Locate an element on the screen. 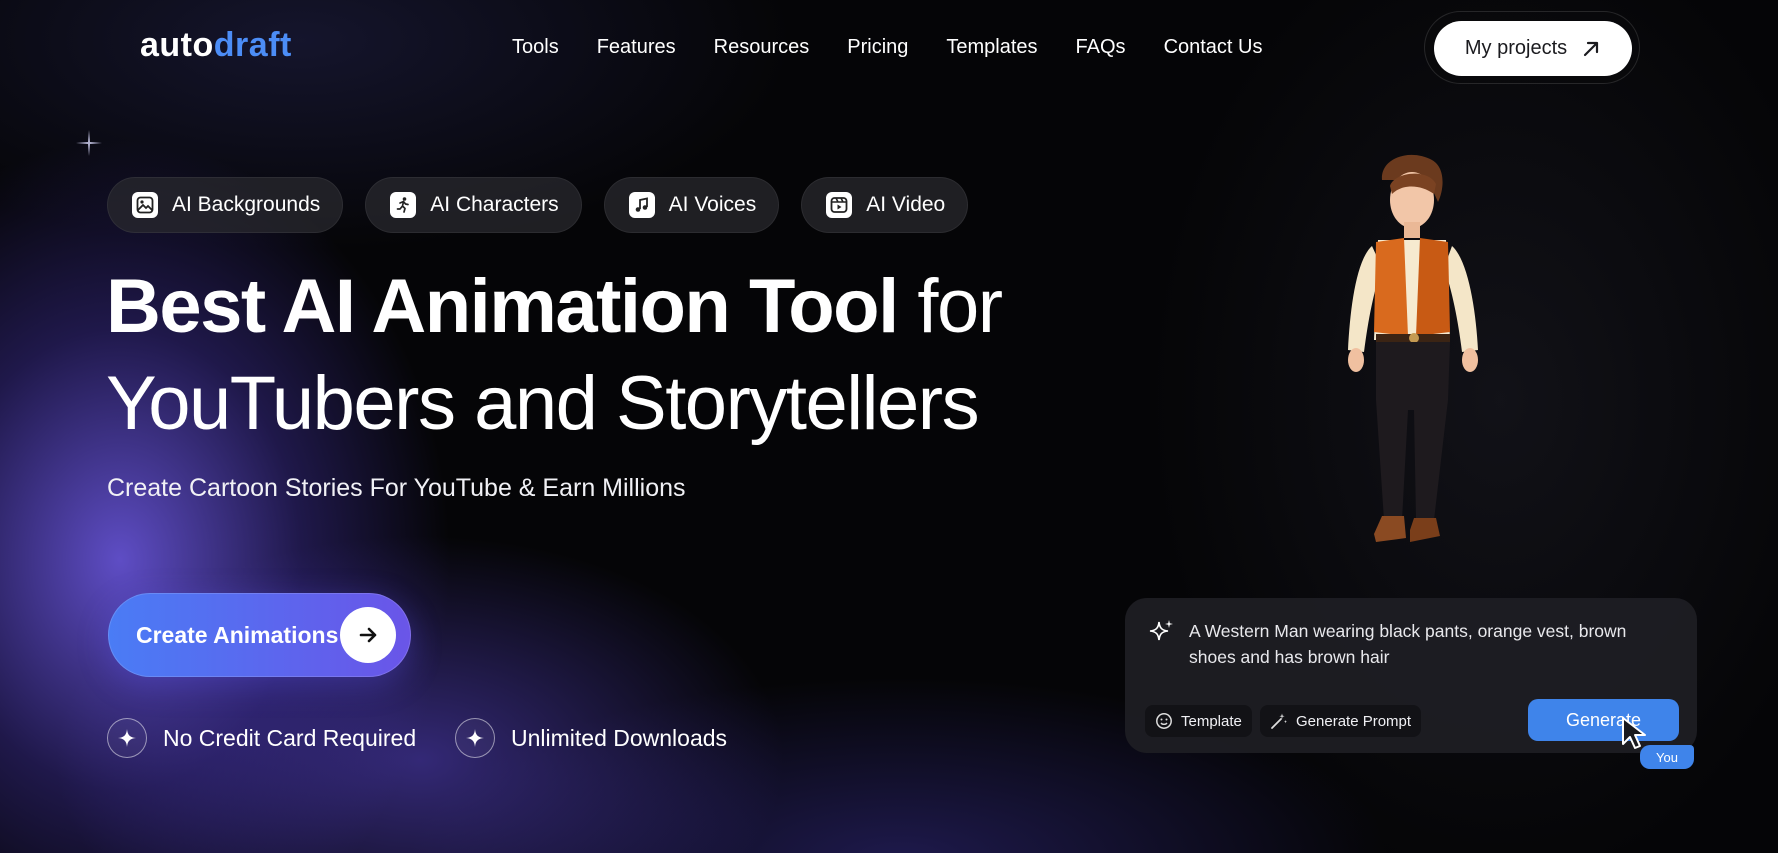 The image size is (1778, 853). logo-part-auto: auto is located at coordinates (177, 45).